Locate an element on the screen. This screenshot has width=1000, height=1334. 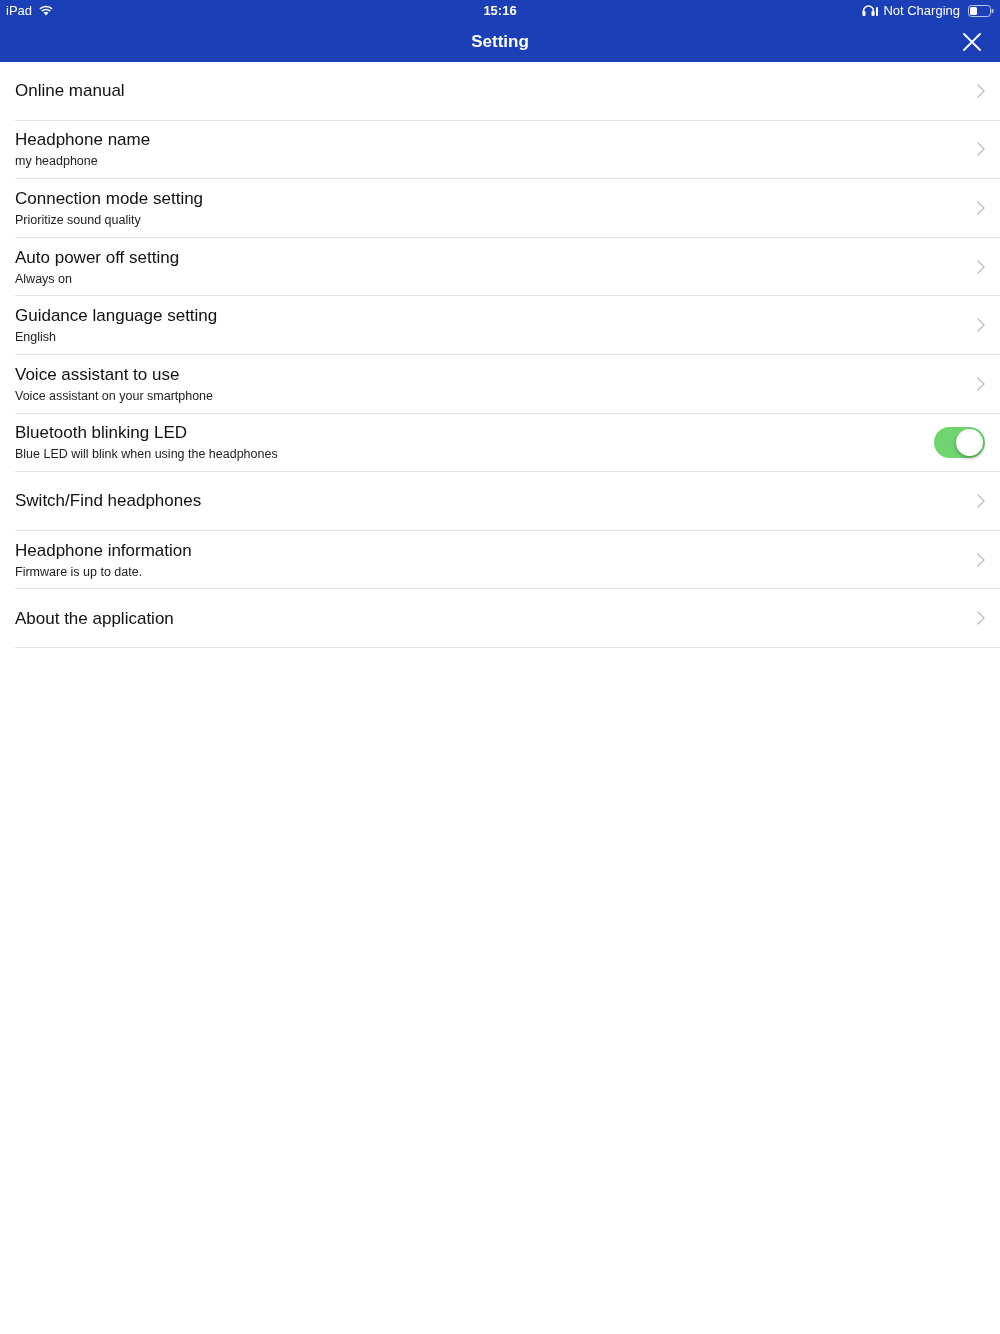
row-subtitle: English is located at coordinates (36, 337).